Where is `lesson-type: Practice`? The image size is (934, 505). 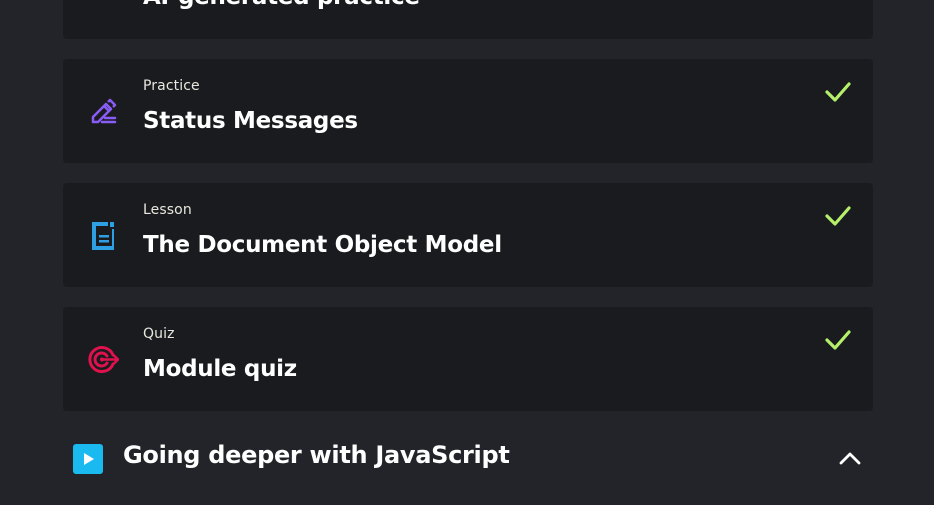 lesson-type: Practice is located at coordinates (171, 86).